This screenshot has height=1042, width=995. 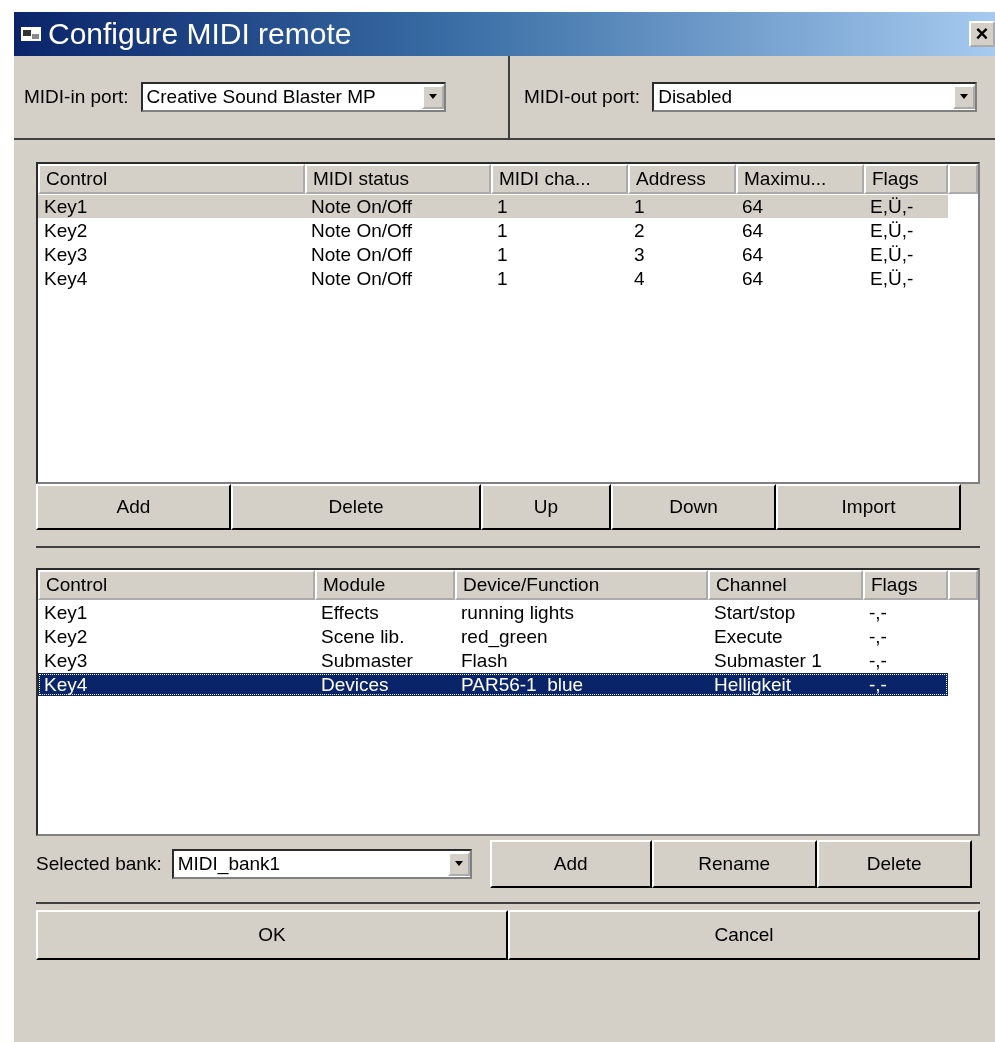 What do you see at coordinates (785, 585) in the screenshot?
I see `column-header: Channel` at bounding box center [785, 585].